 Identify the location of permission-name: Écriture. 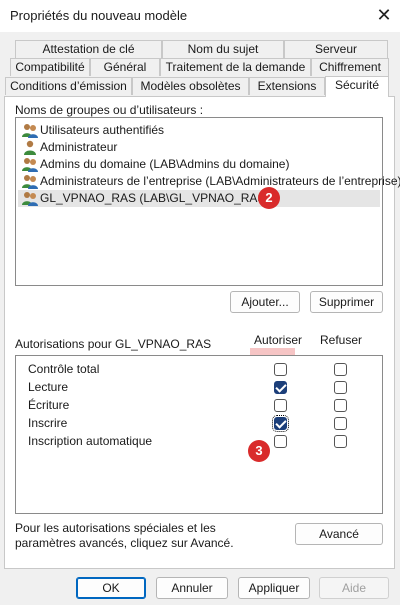
(49, 405).